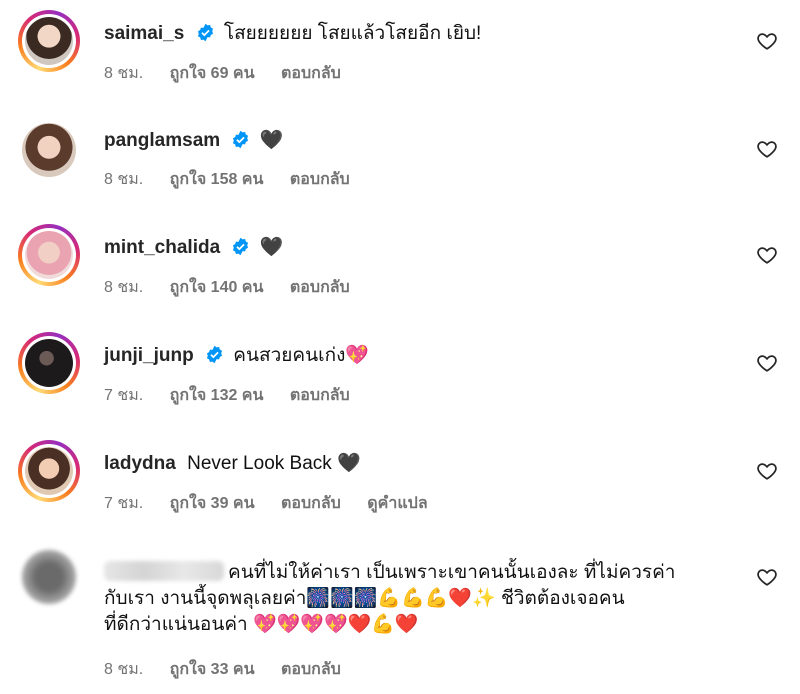 Image resolution: width=800 pixels, height=694 pixels. What do you see at coordinates (140, 463) in the screenshot?
I see `comment-username: ladydna` at bounding box center [140, 463].